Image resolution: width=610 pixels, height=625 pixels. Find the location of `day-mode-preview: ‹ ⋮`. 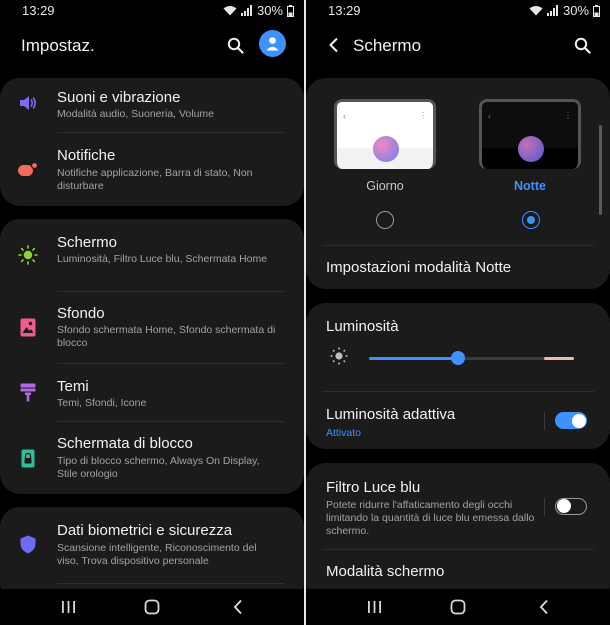

day-mode-preview: ‹ ⋮ is located at coordinates (385, 134).